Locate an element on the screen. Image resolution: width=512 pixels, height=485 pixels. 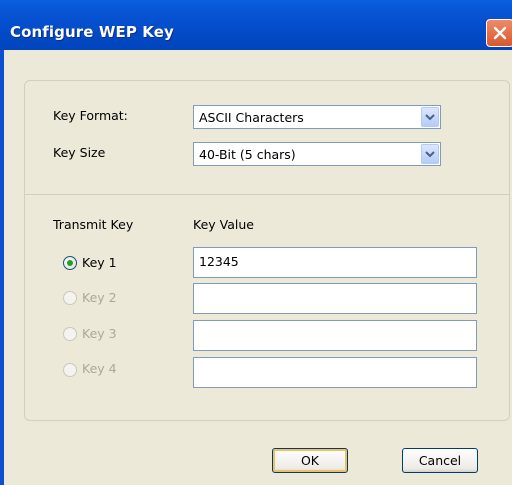
key-format-select: ASCII Characters is located at coordinates (317, 117).